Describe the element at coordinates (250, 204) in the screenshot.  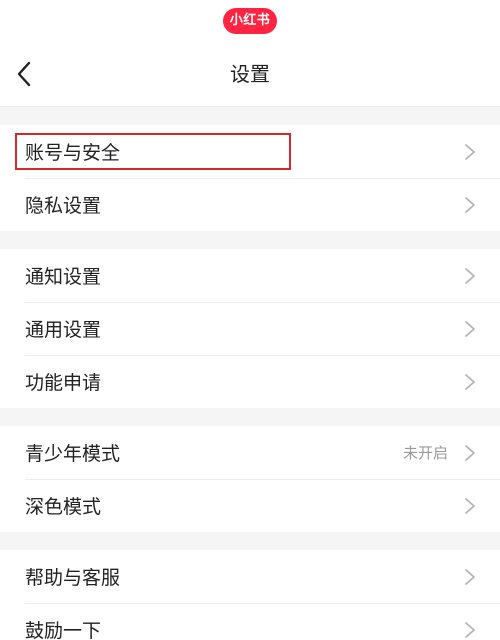
I see `settings-item-privacy: 隐私设置` at that location.